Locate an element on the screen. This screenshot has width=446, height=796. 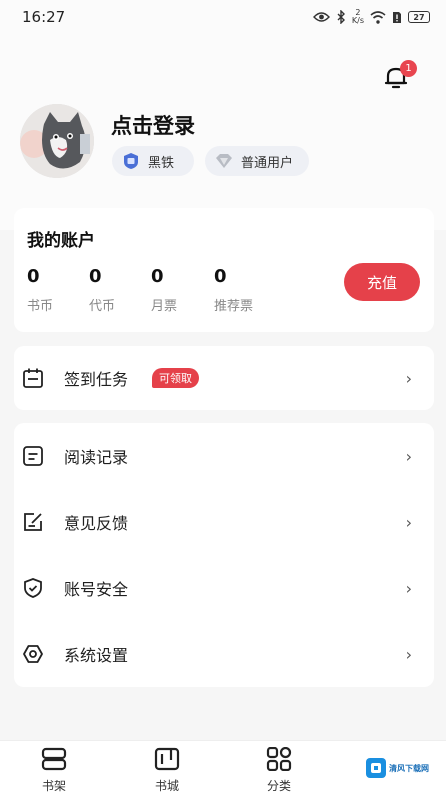
category-icon is located at coordinates (279, 759).